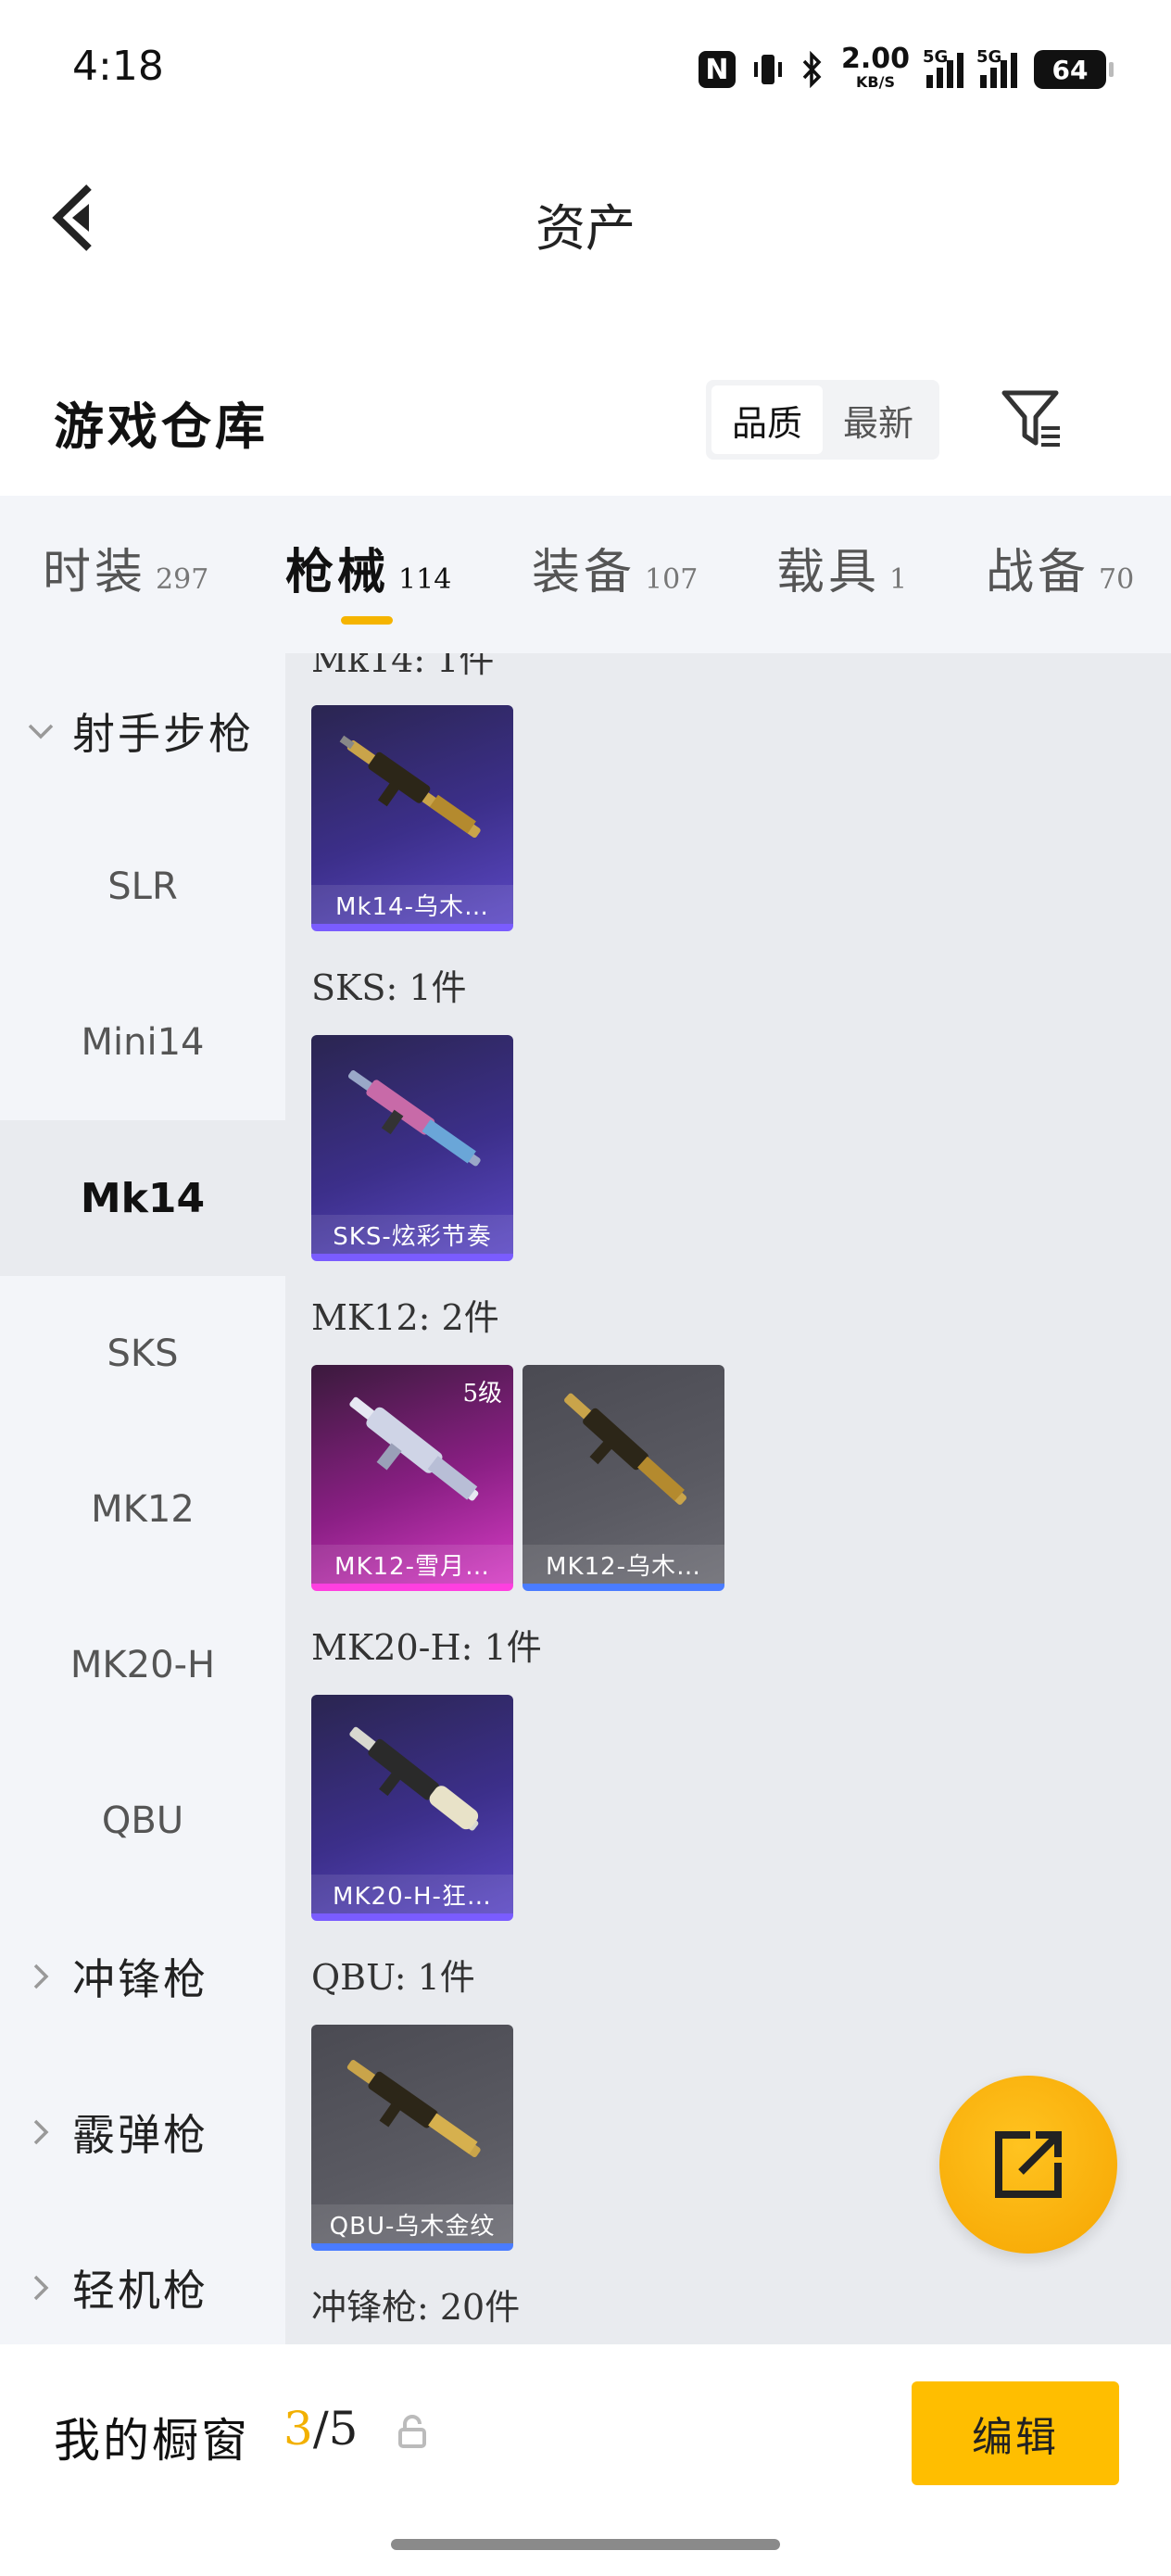 This screenshot has height=2576, width=1171. What do you see at coordinates (879, 420) in the screenshot?
I see `sort-latest-button: 最新` at bounding box center [879, 420].